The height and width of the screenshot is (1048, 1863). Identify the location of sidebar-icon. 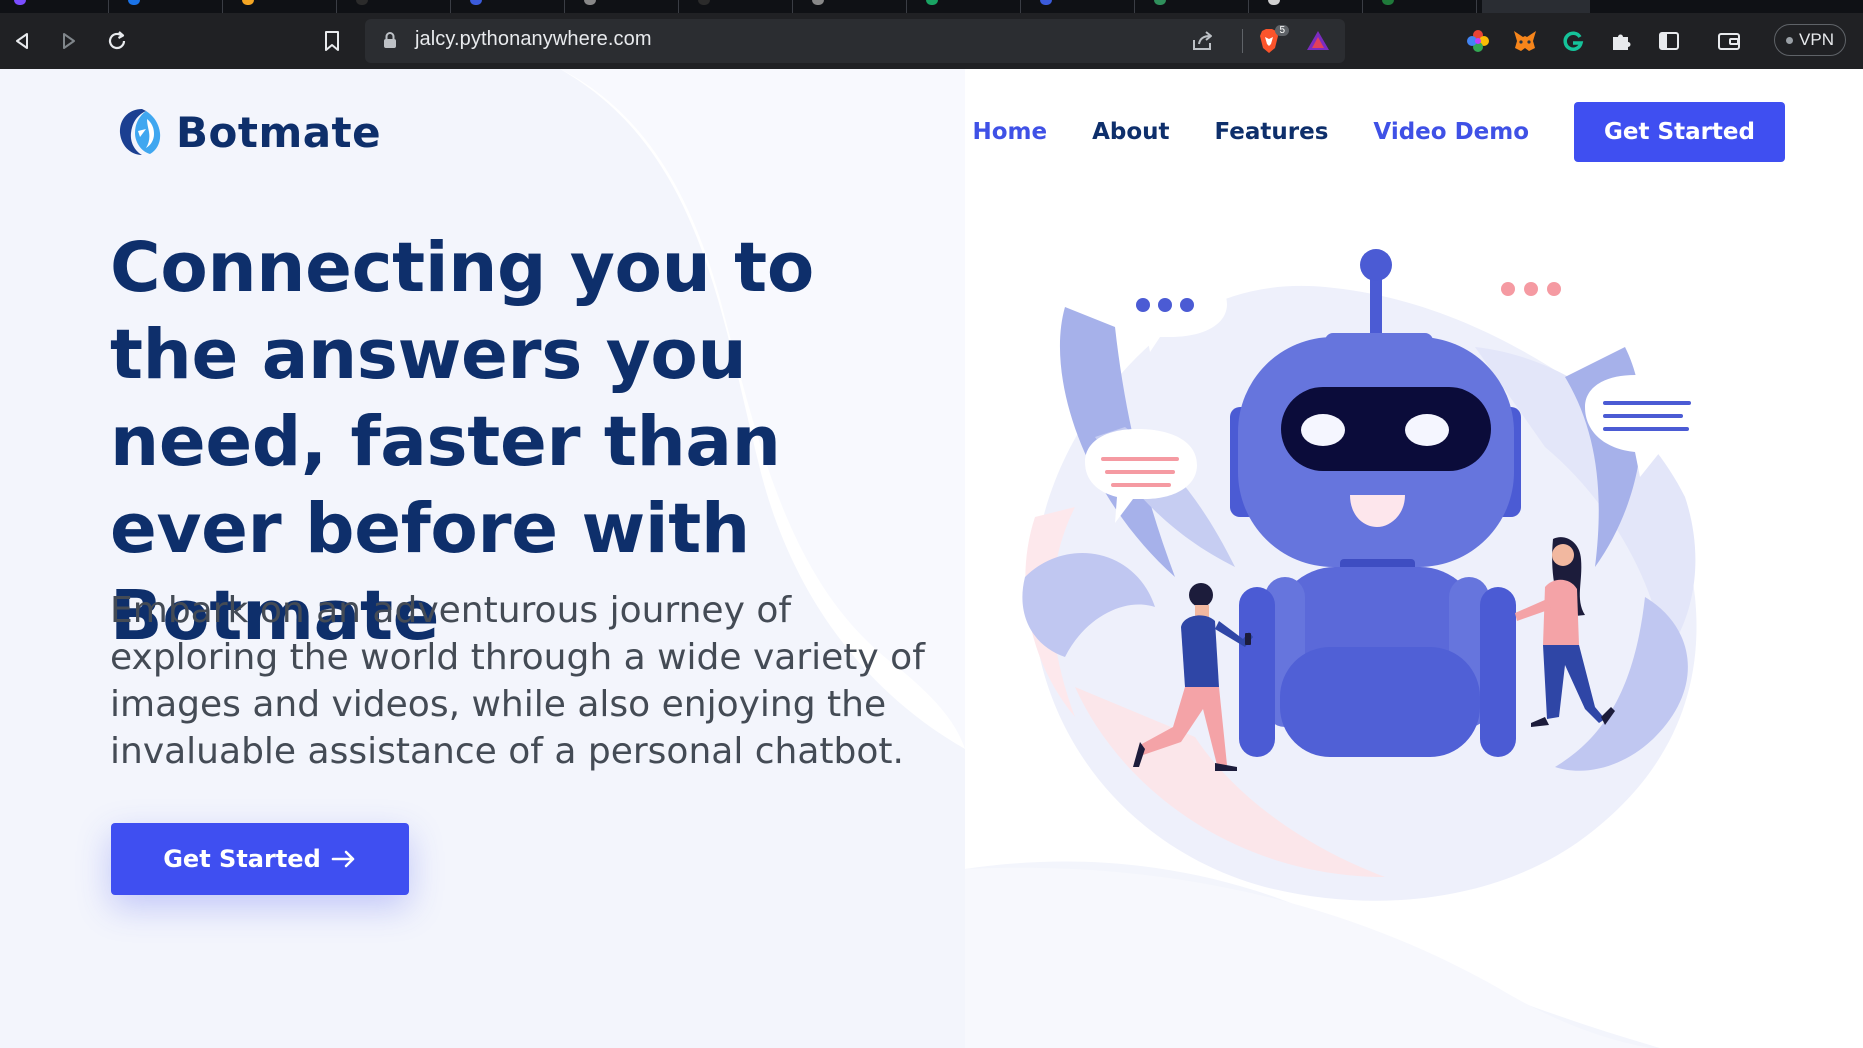
(1669, 41).